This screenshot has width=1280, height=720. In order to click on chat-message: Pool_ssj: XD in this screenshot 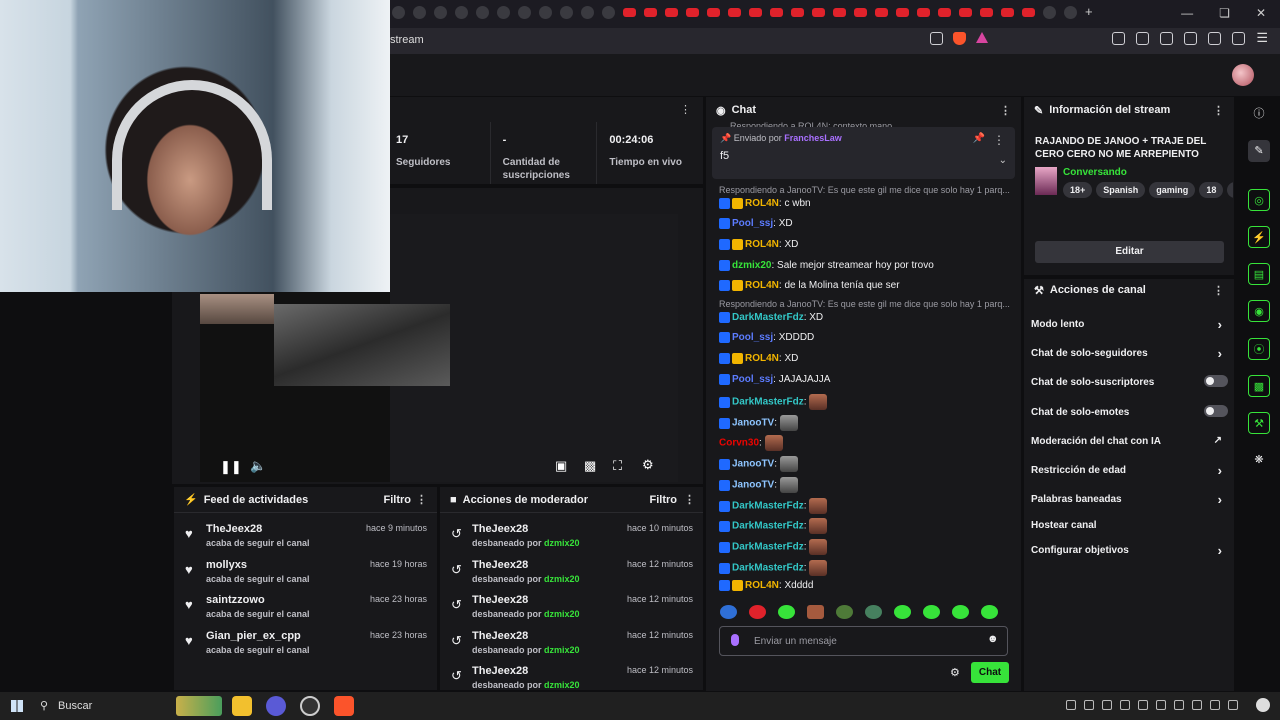, I will do `click(756, 223)`.